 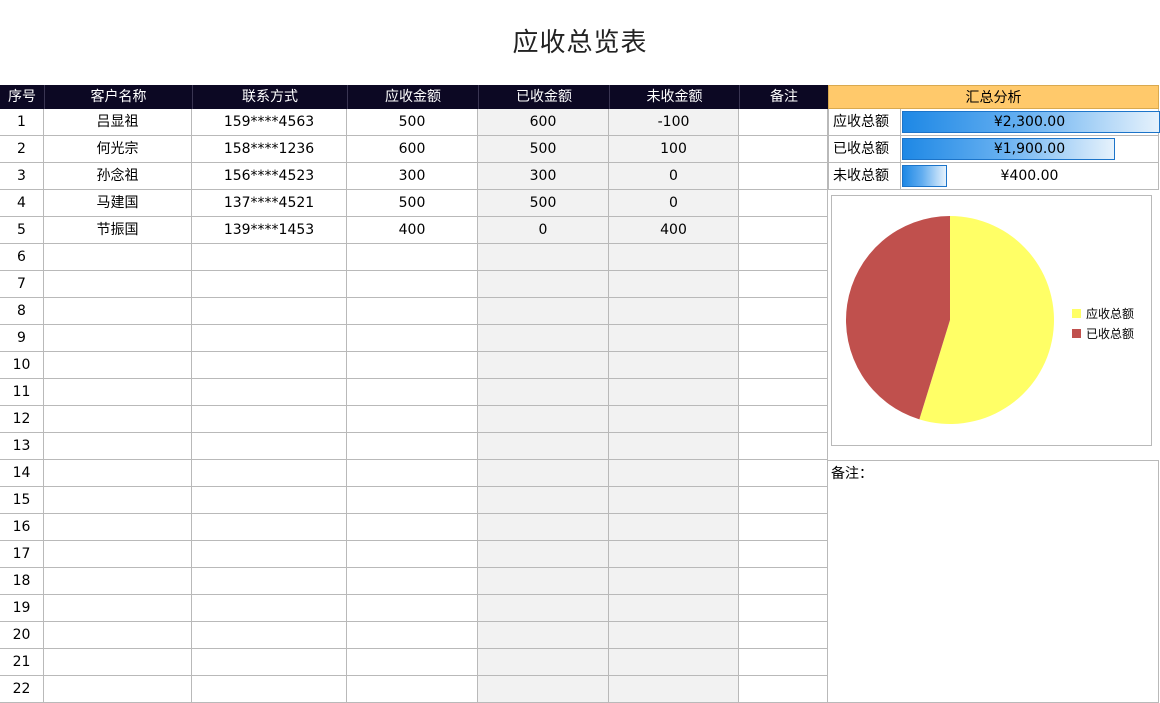 I want to click on column-header-remarks: 备注, so click(x=783, y=97).